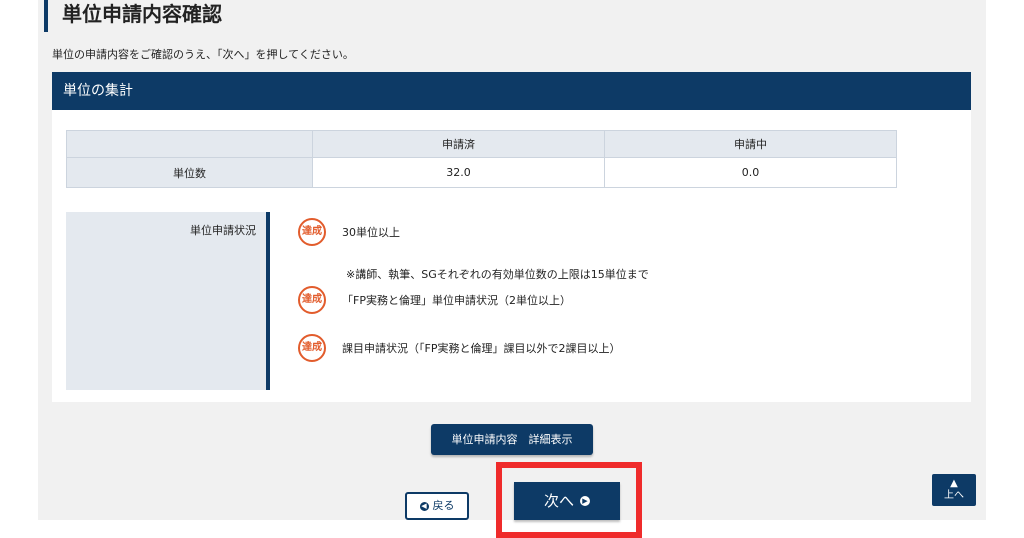 The height and width of the screenshot is (538, 1024). Describe the element at coordinates (459, 172) in the screenshot. I see `applied-value: 32.0` at that location.